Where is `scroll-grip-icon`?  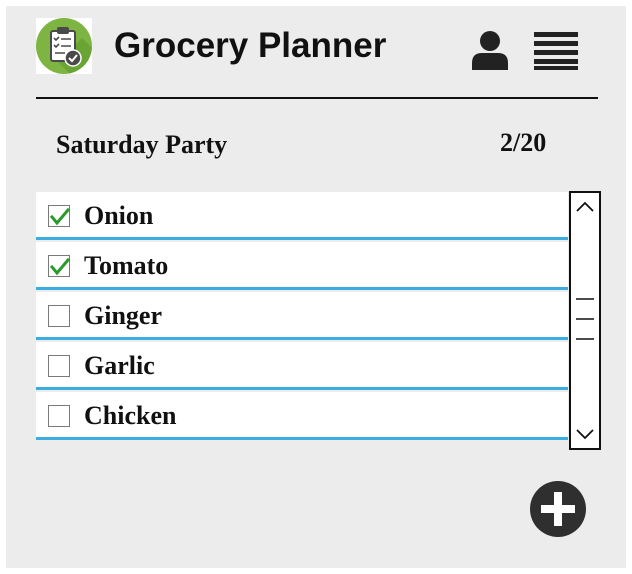
scroll-grip-icon is located at coordinates (585, 318).